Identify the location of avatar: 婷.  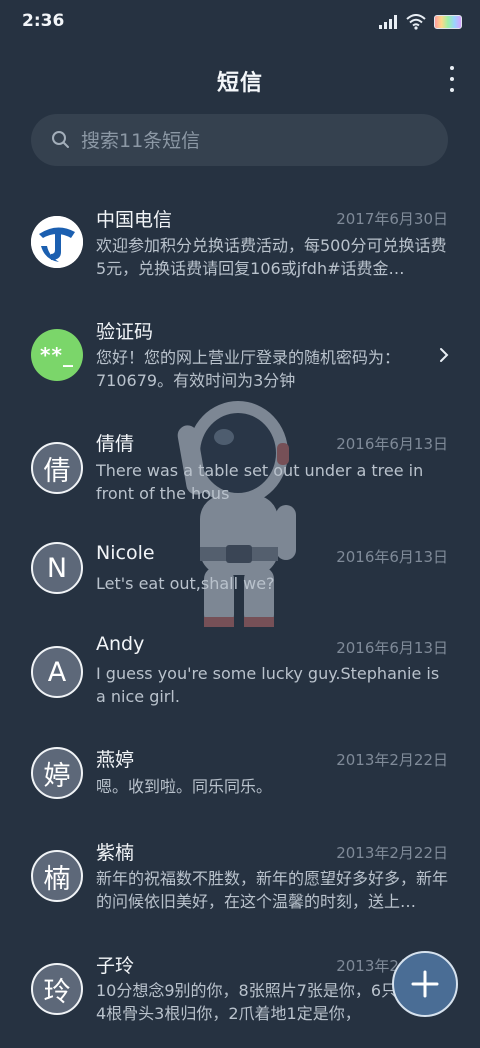
(57, 773).